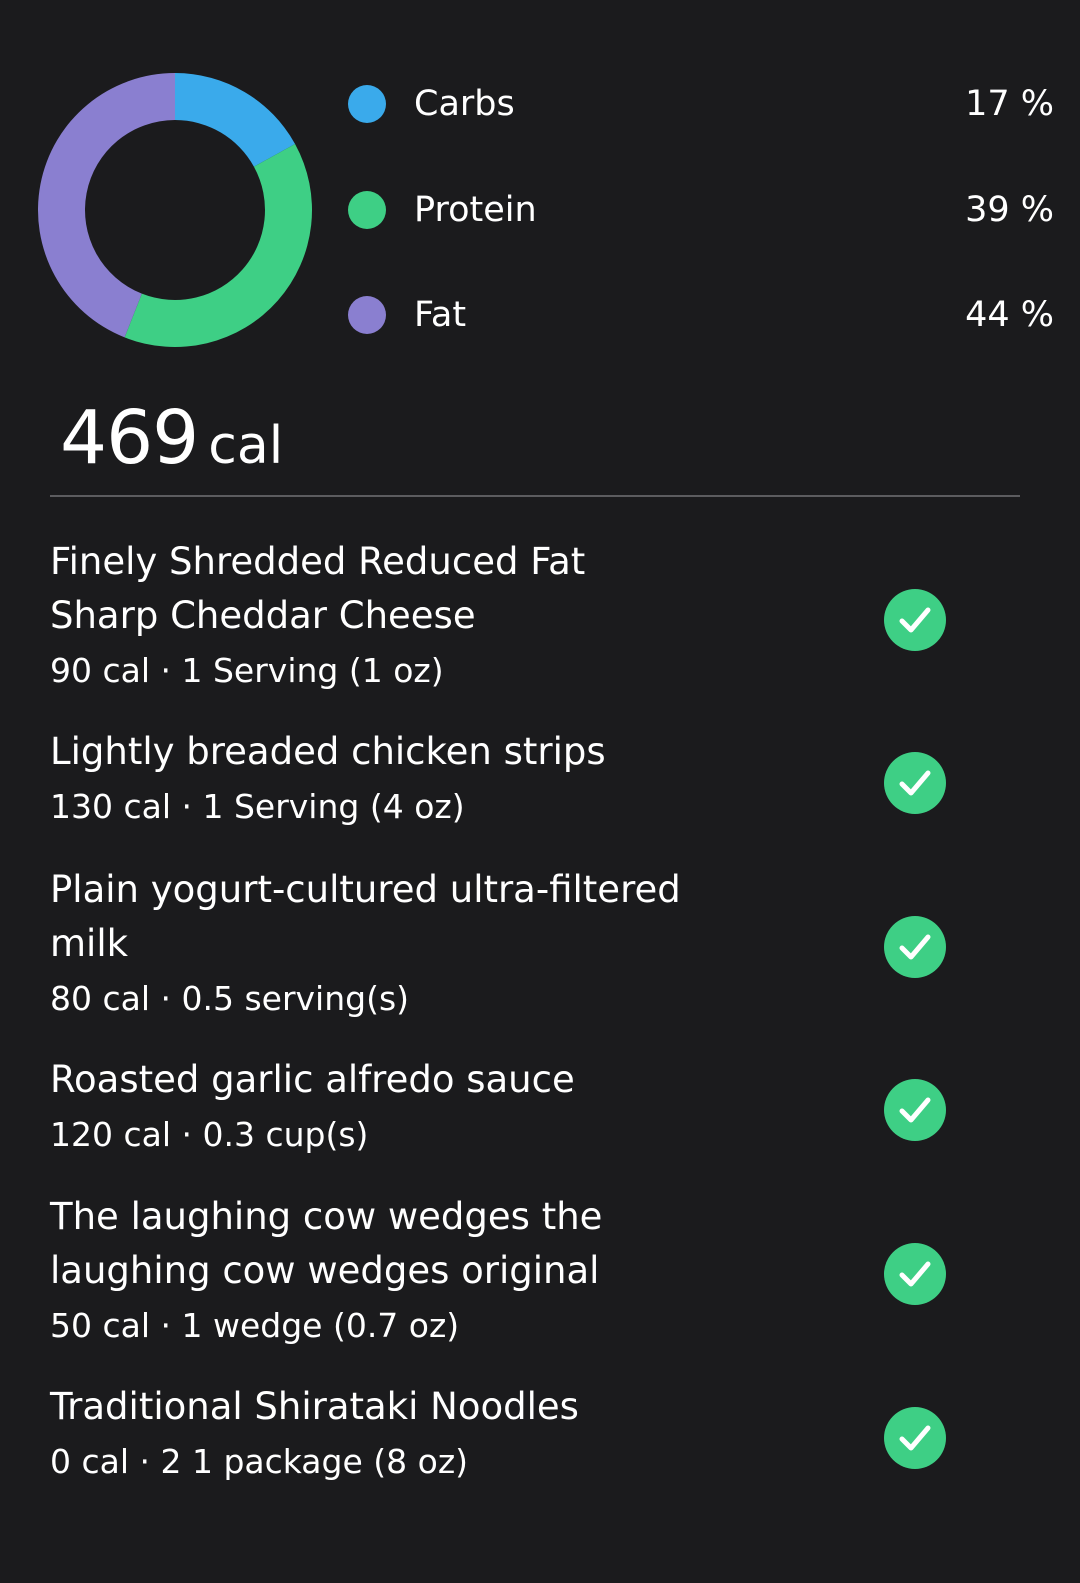  I want to click on food-name: Traditional Shirataki Noodles, so click(314, 1406).